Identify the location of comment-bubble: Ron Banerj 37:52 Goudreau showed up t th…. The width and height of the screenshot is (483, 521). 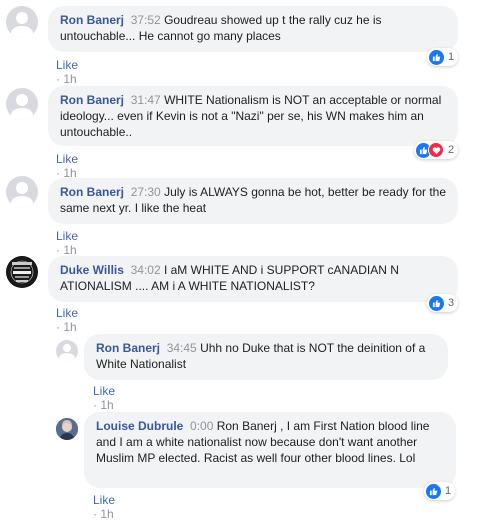
(253, 29).